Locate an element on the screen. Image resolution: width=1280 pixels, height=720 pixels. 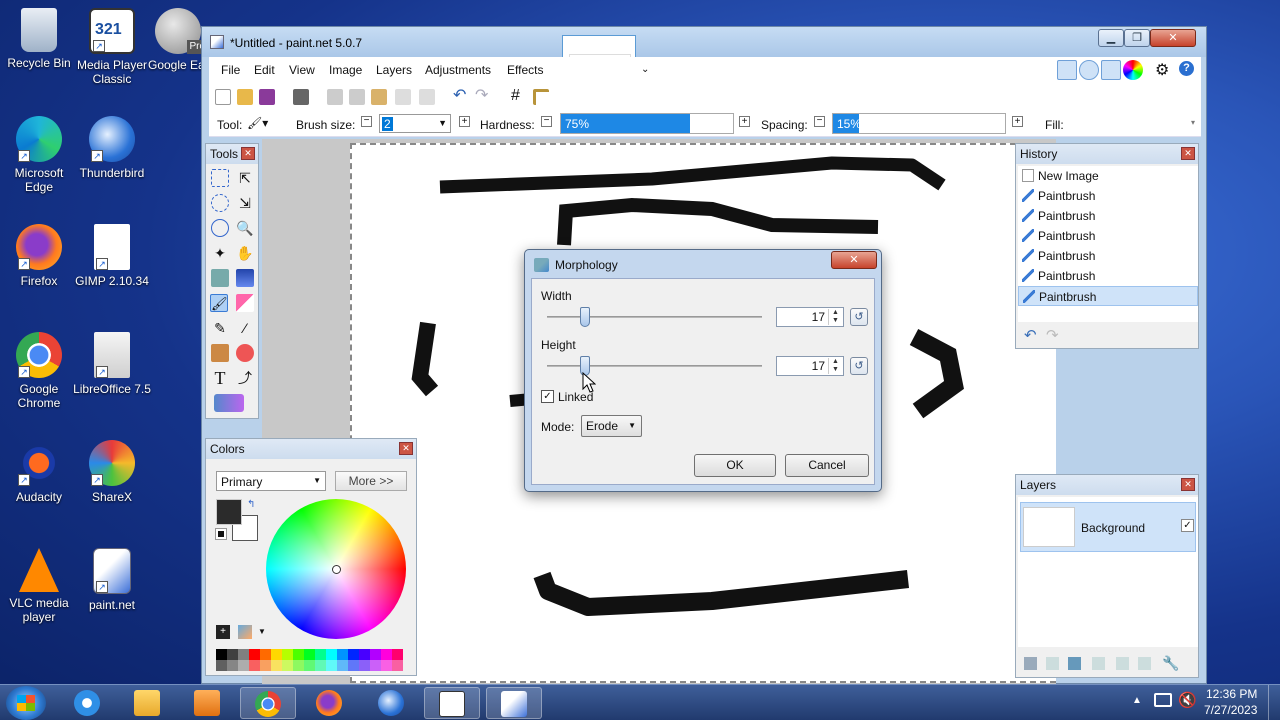
desktop-icon-google-earth-pro: Pro Google Earth Pro is located at coordinates (178, 40).